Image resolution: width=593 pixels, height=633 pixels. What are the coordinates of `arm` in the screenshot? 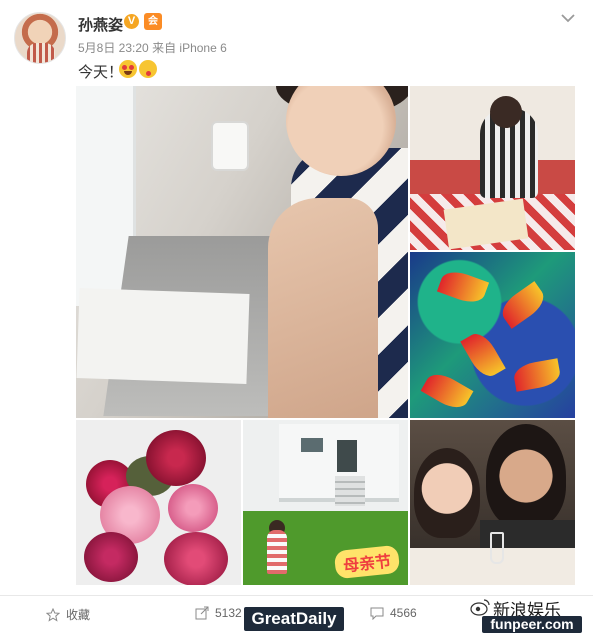 It's located at (323, 308).